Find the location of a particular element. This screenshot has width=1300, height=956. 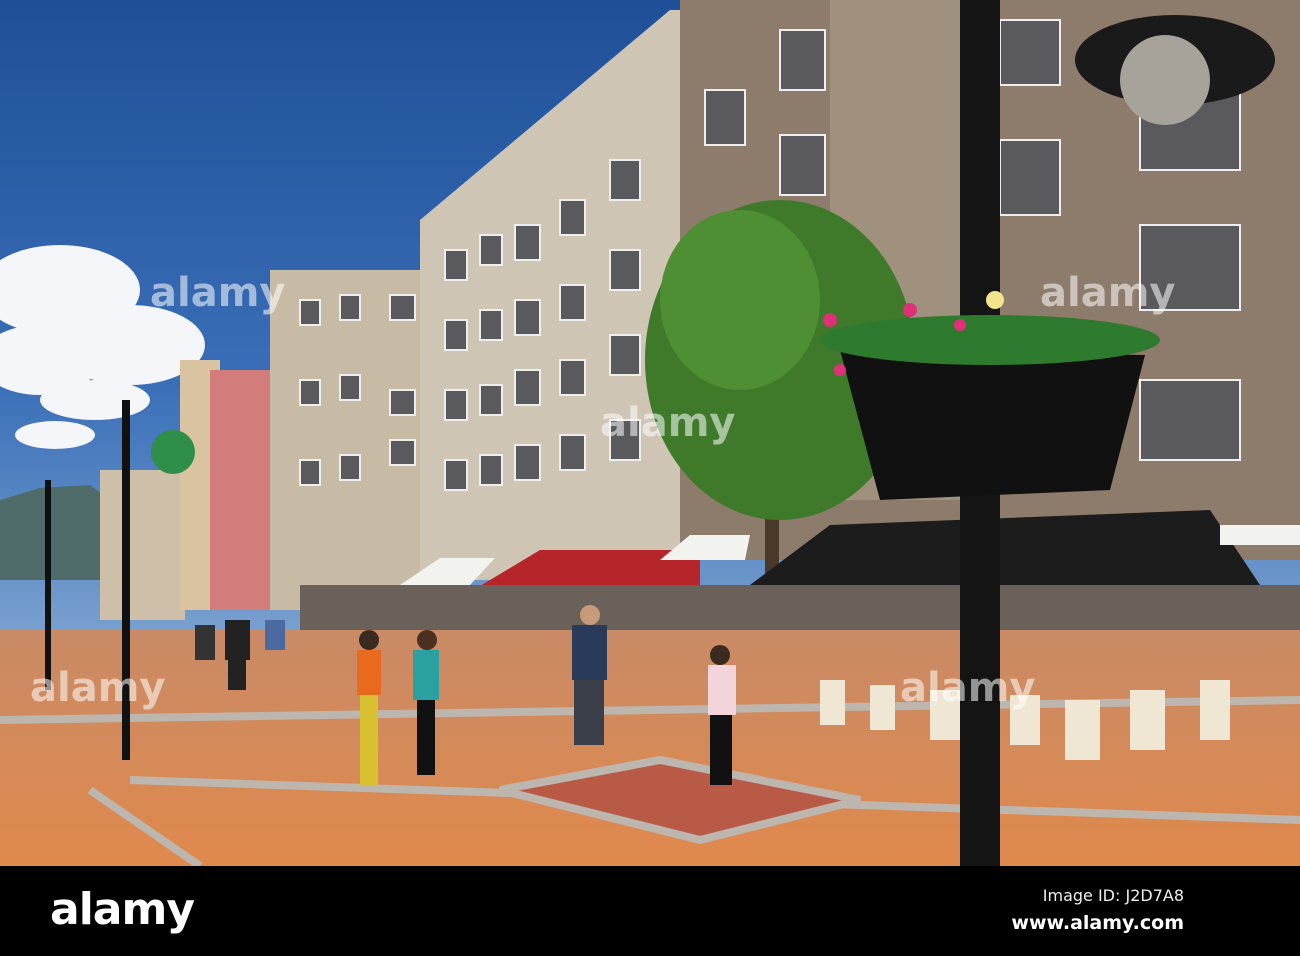

image-id: Image ID: J2D7A8 is located at coordinates (1113, 895).